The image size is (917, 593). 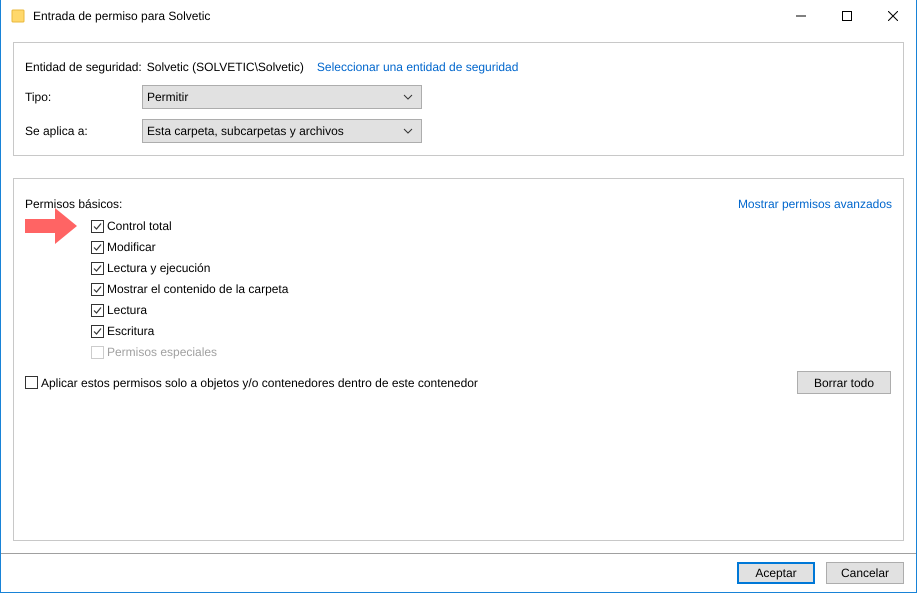 What do you see at coordinates (18, 16) in the screenshot?
I see `folder-icon` at bounding box center [18, 16].